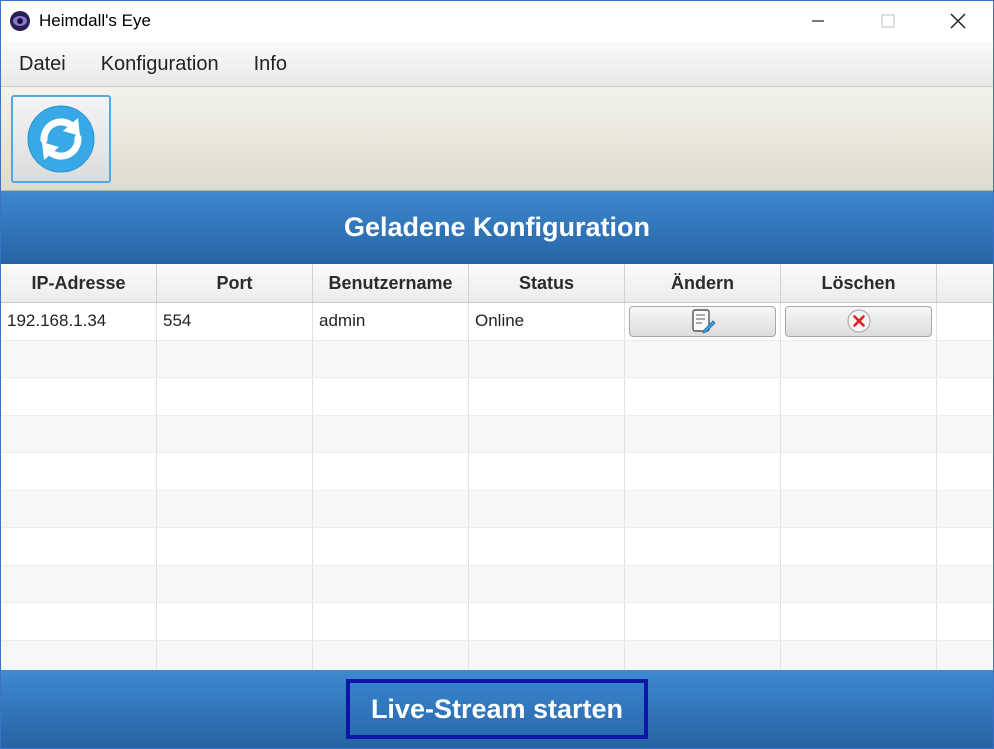 The width and height of the screenshot is (994, 749). I want to click on toolbar, so click(497, 139).